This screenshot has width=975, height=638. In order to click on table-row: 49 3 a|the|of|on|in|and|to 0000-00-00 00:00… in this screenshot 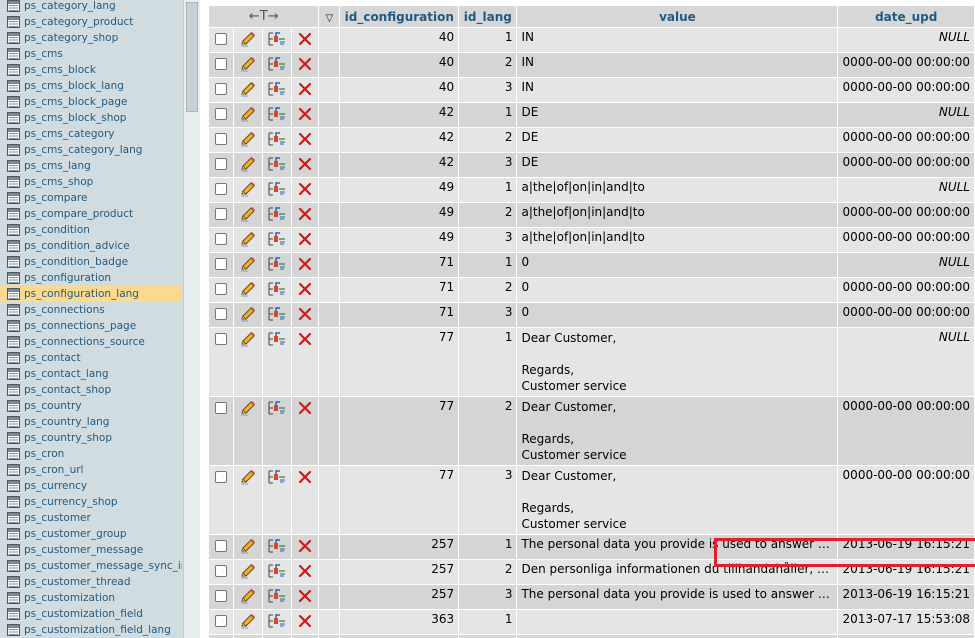, I will do `click(591, 240)`.